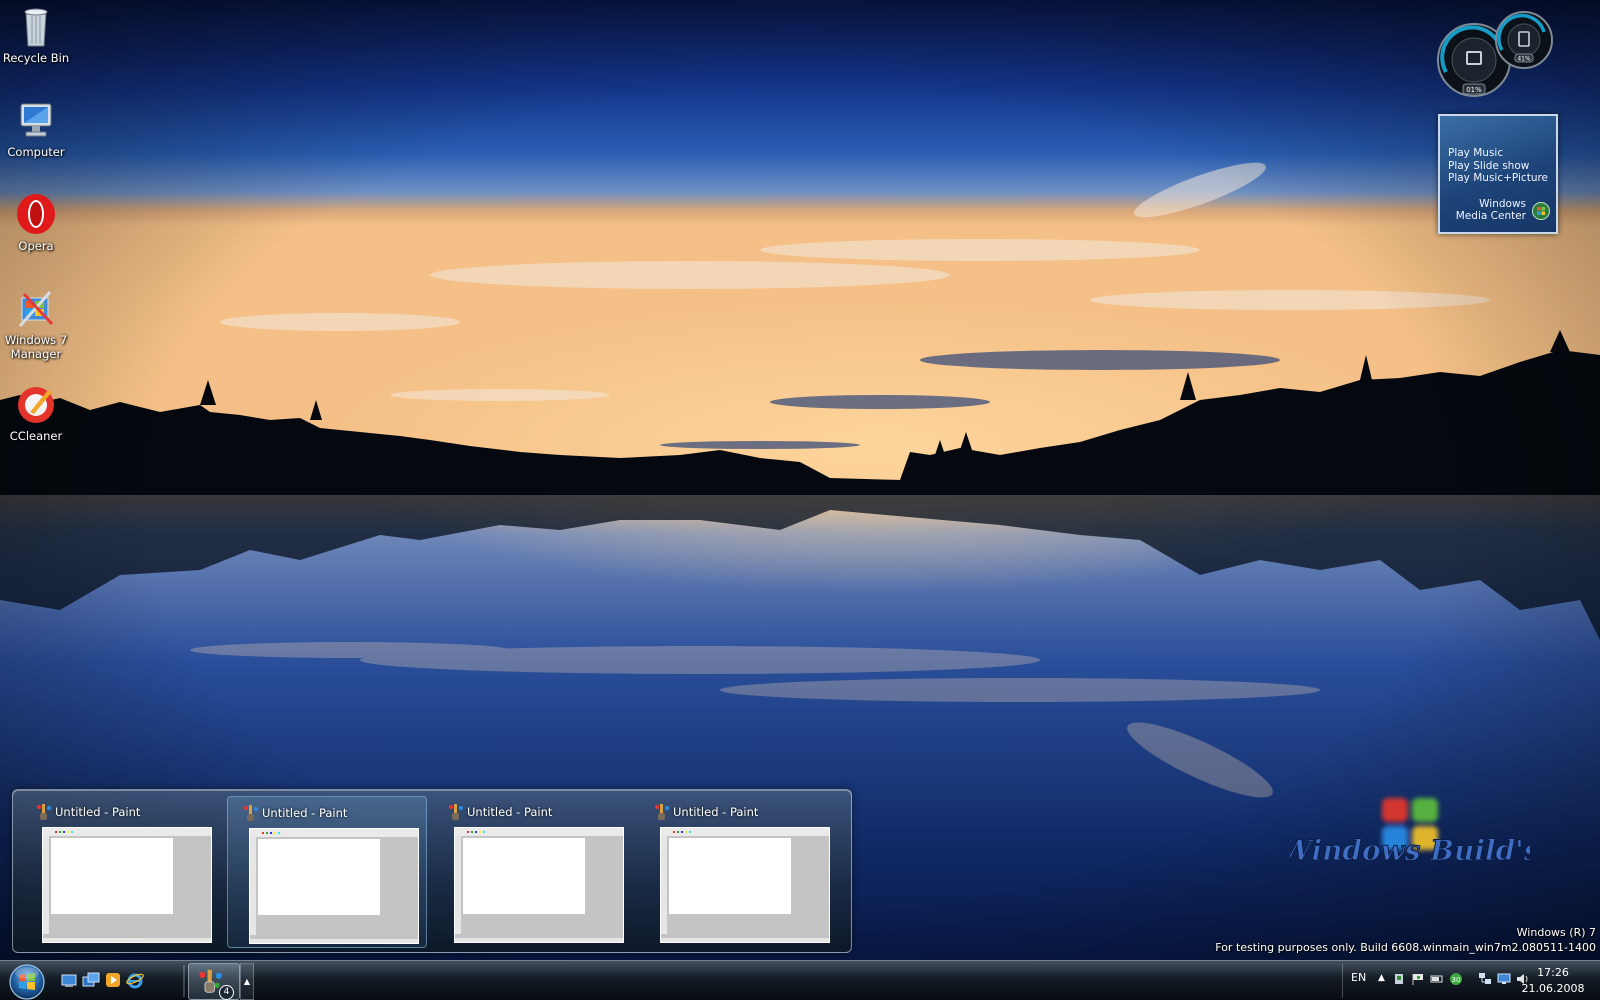  Describe the element at coordinates (1485, 979) in the screenshot. I see `network-icon` at that location.